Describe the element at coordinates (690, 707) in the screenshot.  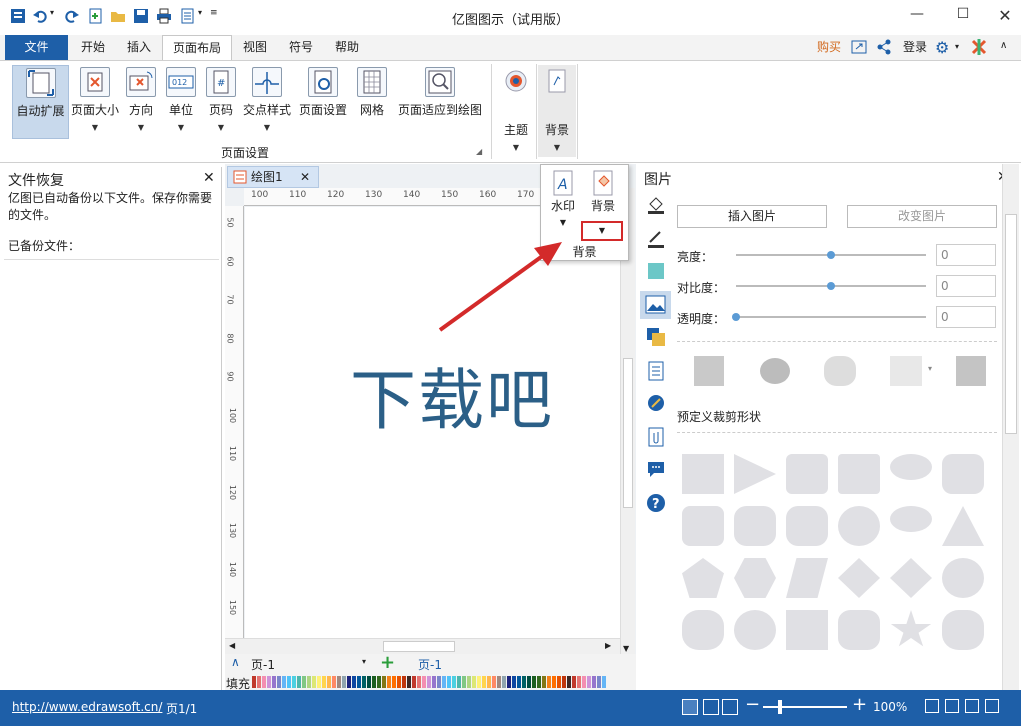
I see `normal-view-icon` at that location.